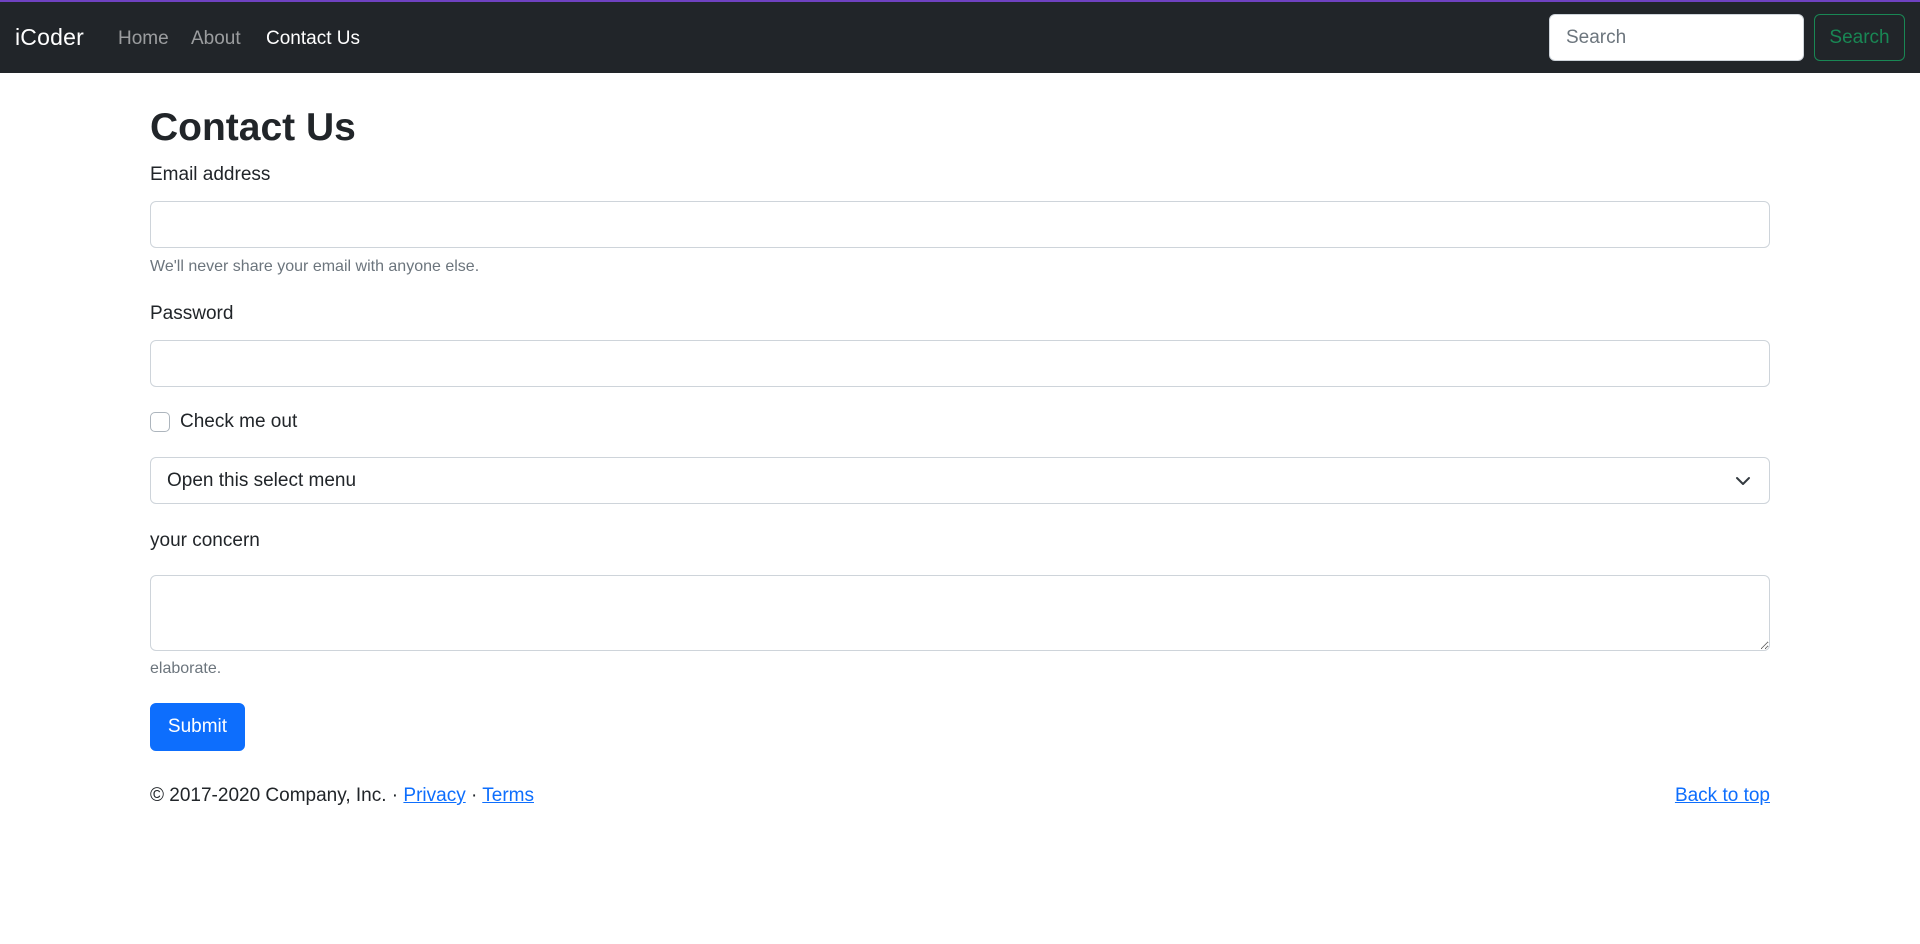  What do you see at coordinates (186, 668) in the screenshot?
I see `concern-help-text: elaborate.` at bounding box center [186, 668].